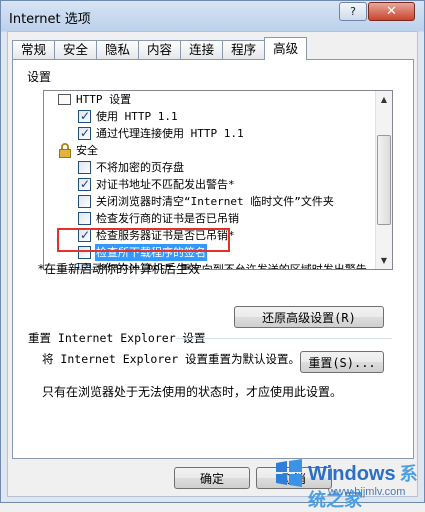 The width and height of the screenshot is (425, 512). I want to click on tab-content: 内容, so click(160, 50).